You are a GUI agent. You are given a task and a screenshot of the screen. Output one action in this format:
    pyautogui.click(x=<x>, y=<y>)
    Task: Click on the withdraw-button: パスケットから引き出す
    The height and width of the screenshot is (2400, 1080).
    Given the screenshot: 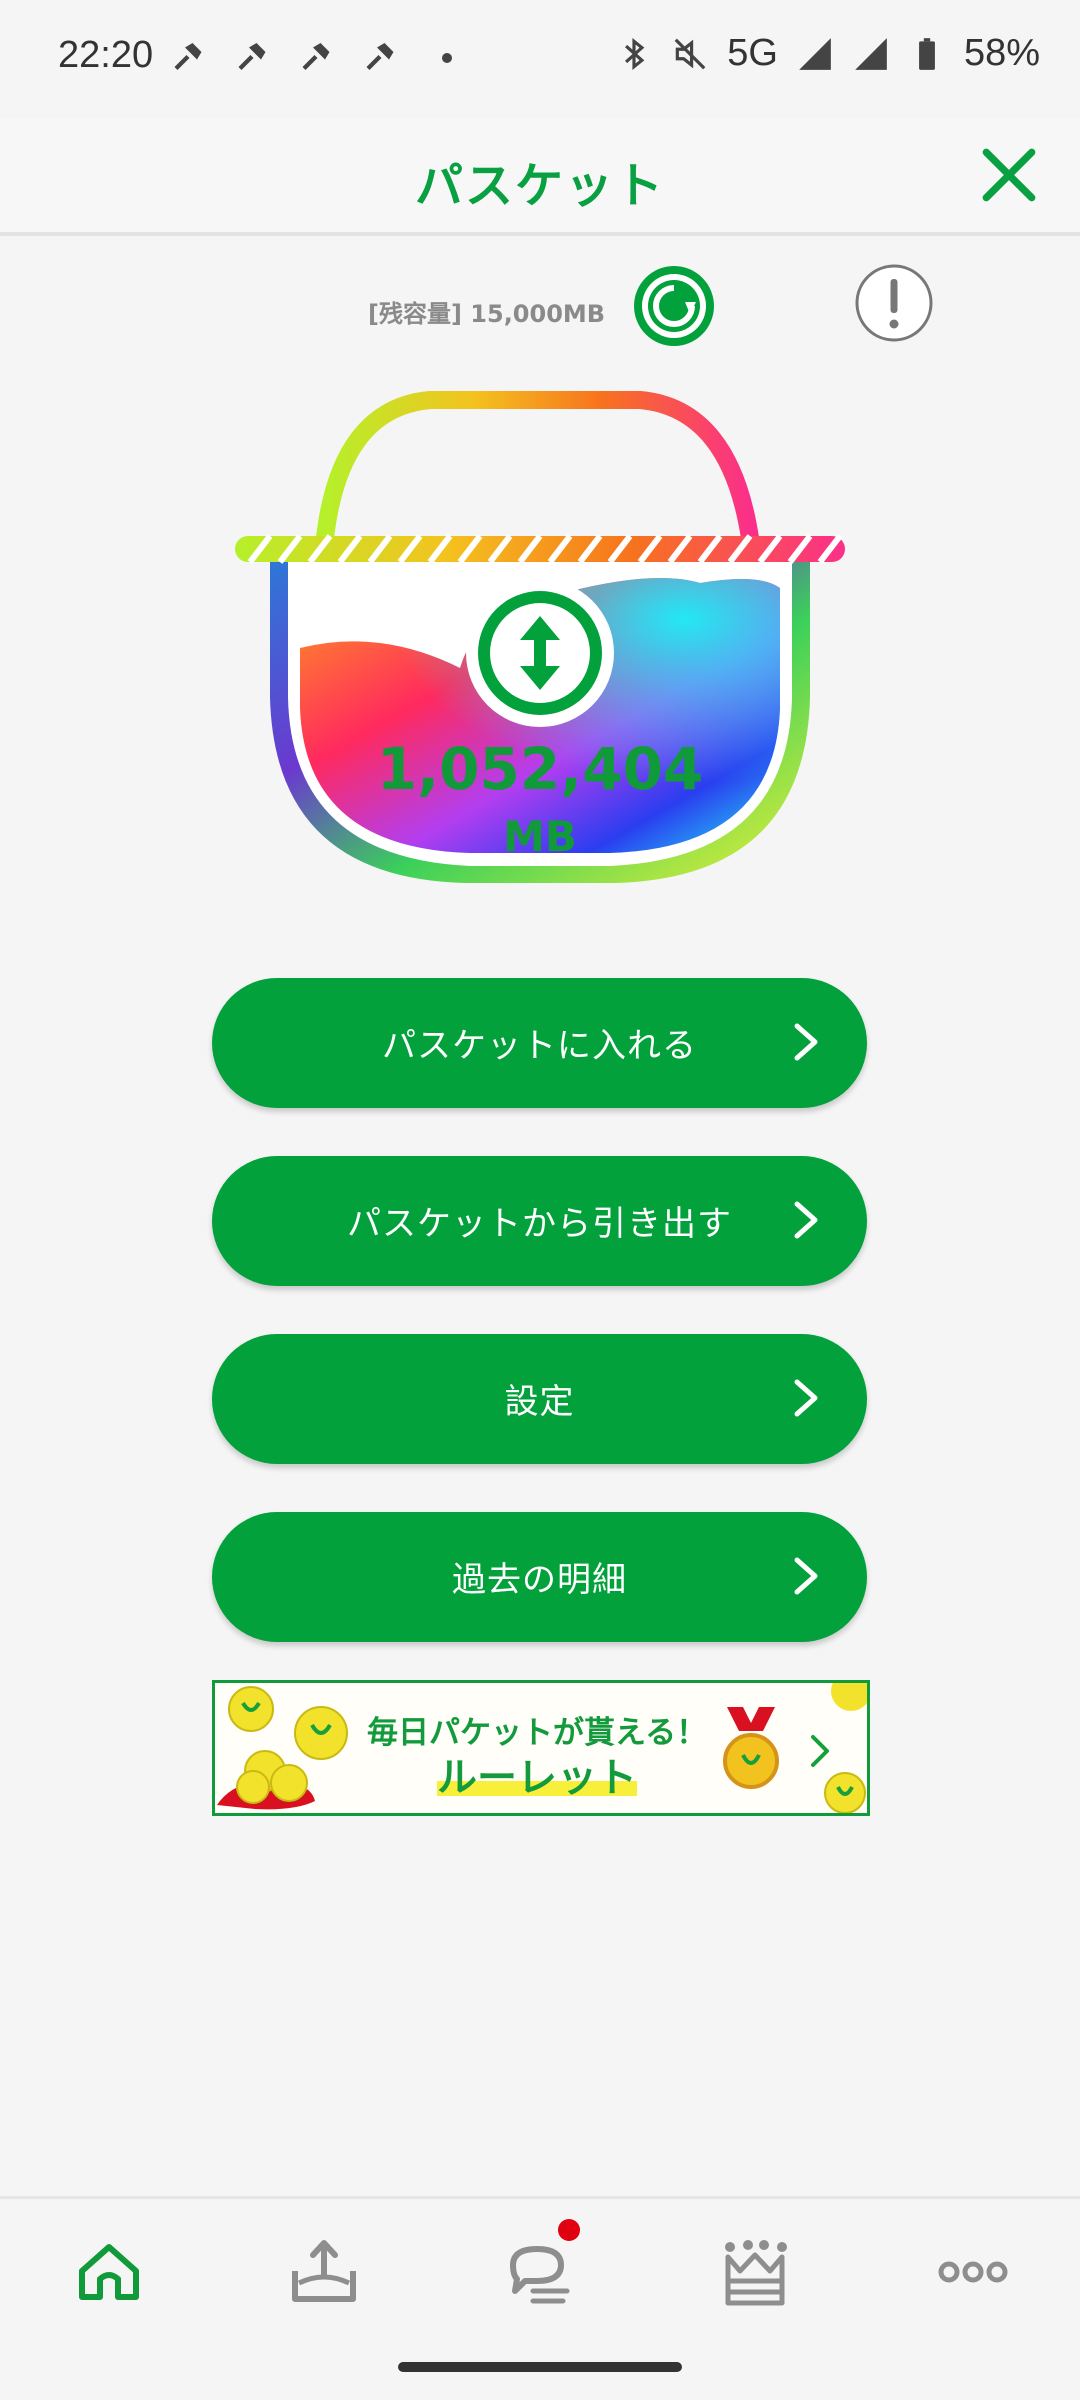 What is the action you would take?
    pyautogui.click(x=539, y=1221)
    